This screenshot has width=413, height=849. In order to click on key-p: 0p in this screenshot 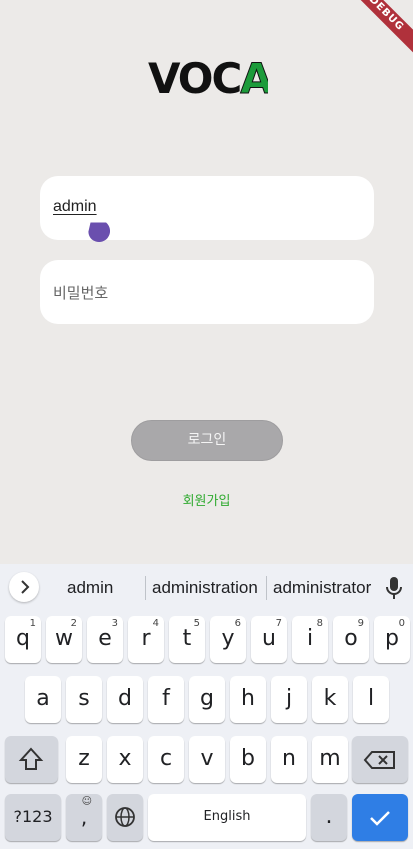, I will do `click(392, 639)`.